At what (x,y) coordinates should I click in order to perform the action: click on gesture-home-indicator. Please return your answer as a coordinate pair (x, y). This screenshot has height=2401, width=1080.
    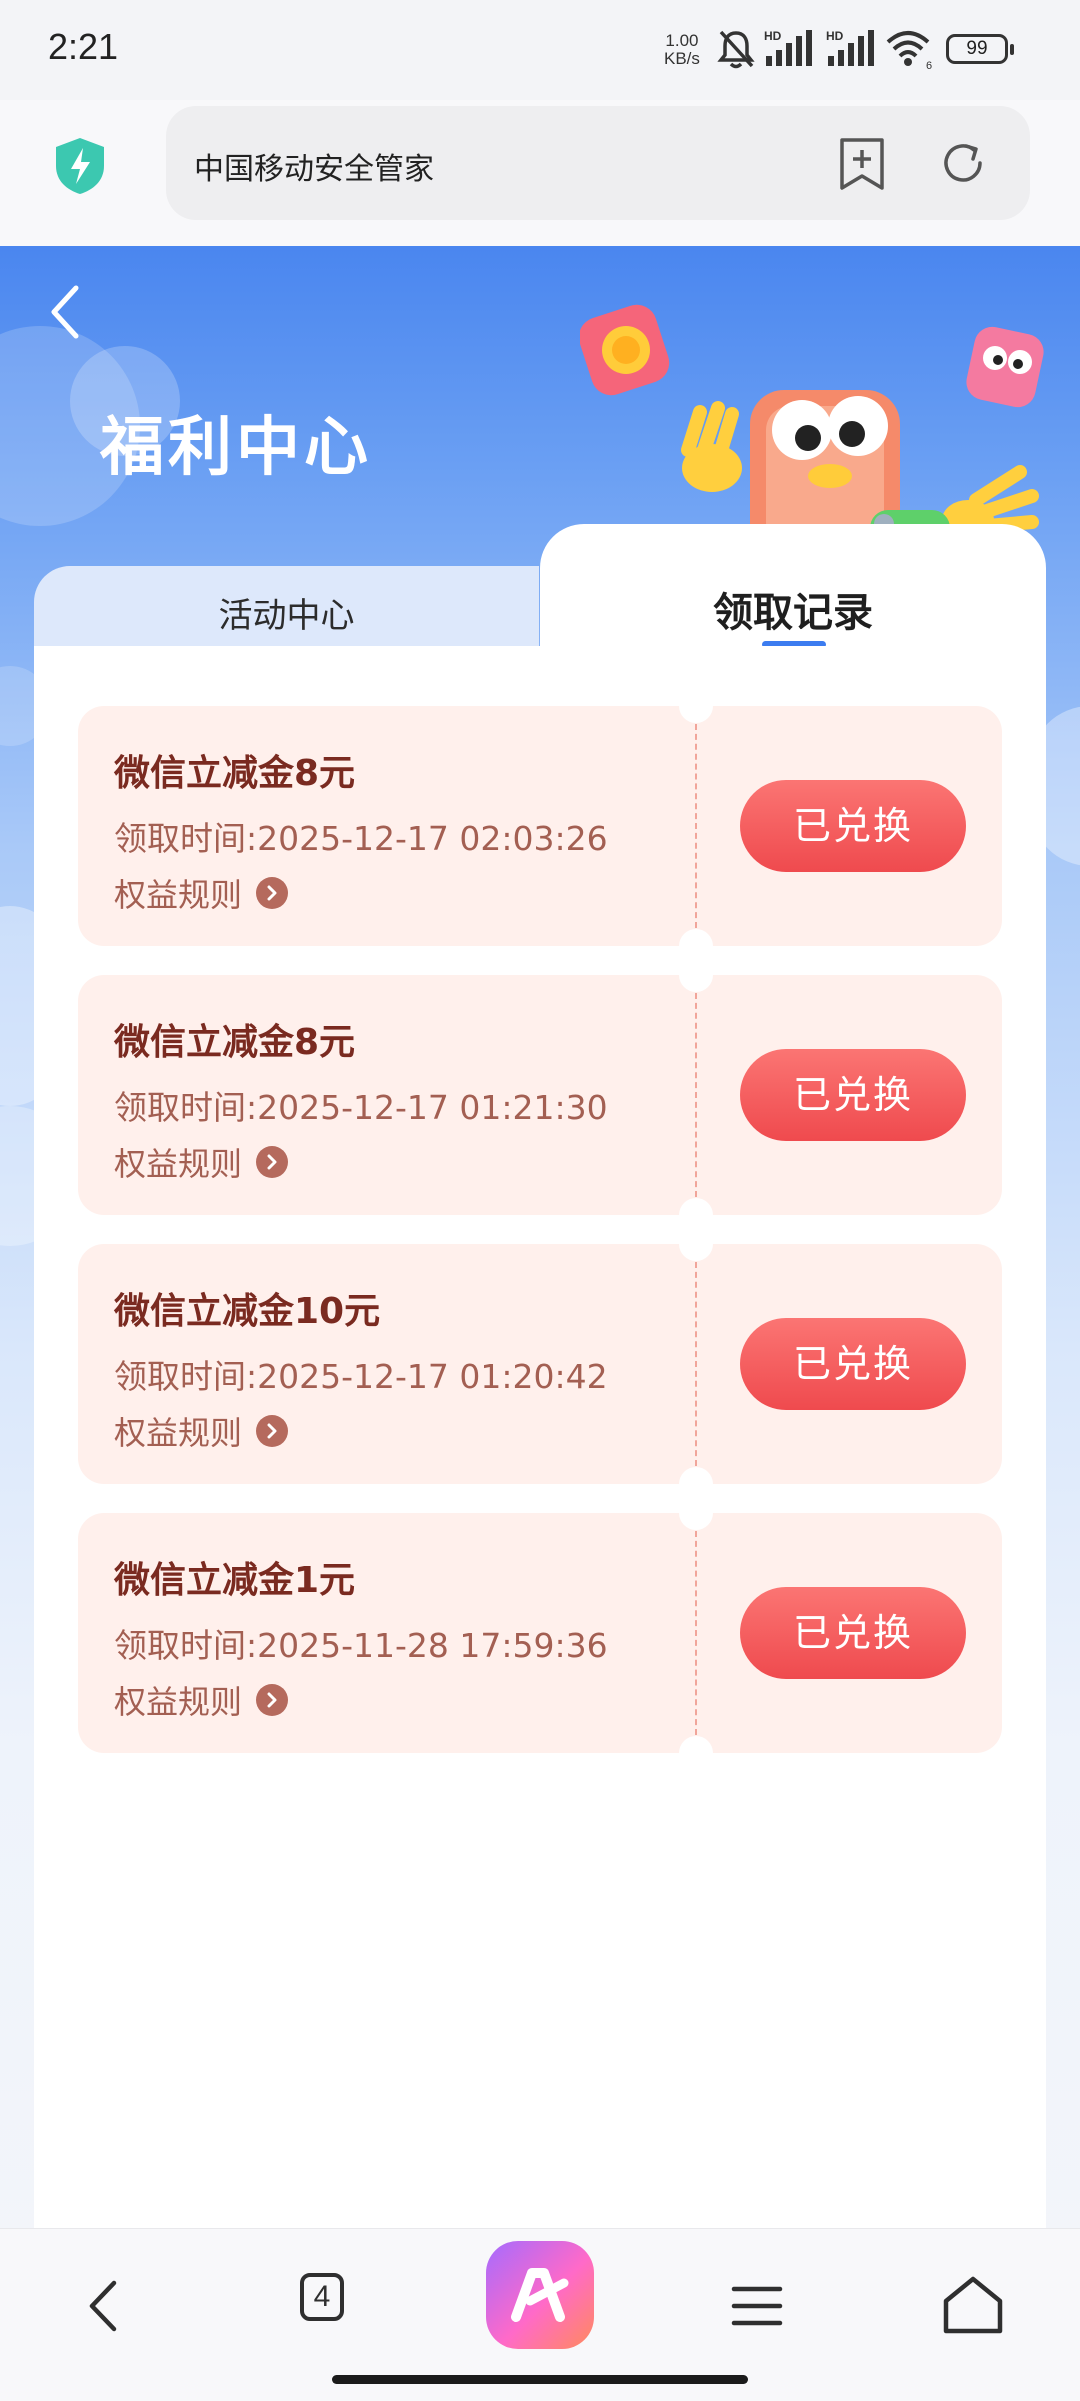
    Looking at the image, I should click on (540, 2379).